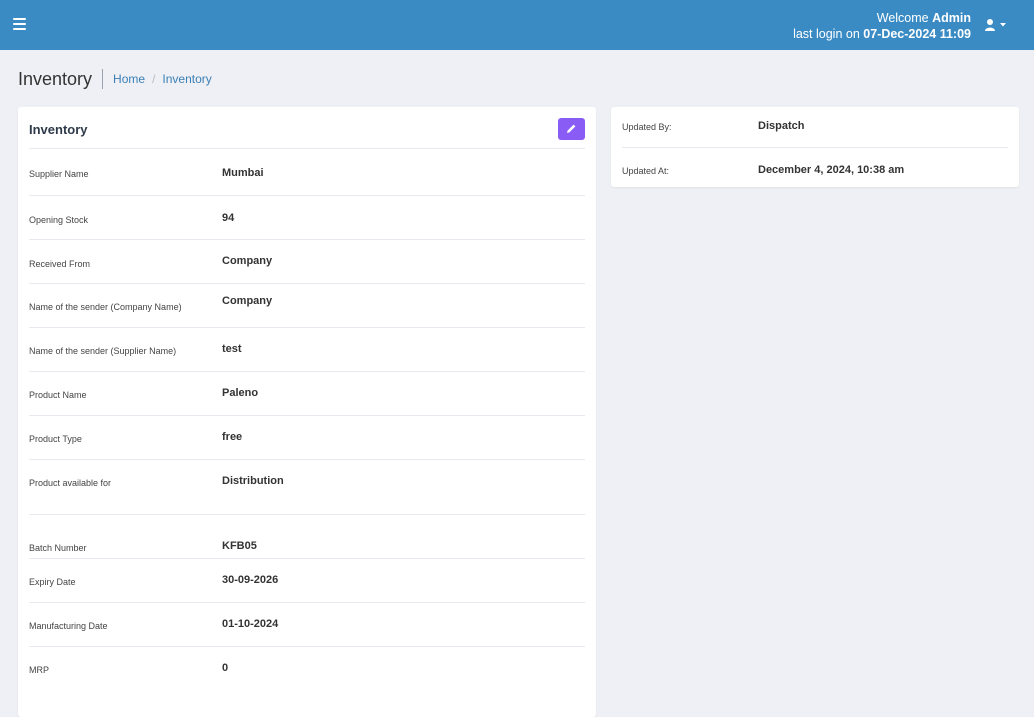 This screenshot has width=1034, height=717. I want to click on detail-label: Supplier Name, so click(59, 174).